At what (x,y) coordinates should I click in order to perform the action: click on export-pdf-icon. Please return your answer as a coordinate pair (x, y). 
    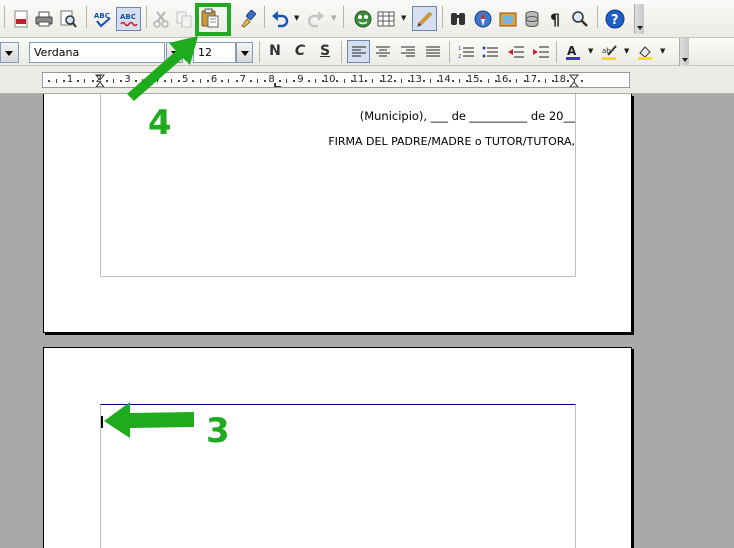
    Looking at the image, I should click on (21, 19).